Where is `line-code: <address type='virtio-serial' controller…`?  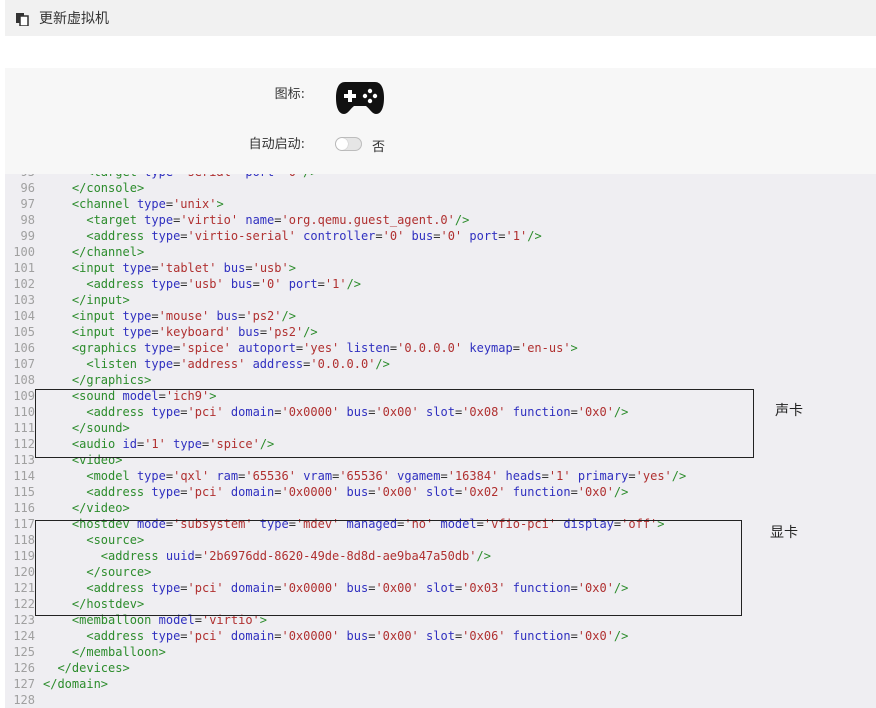 line-code: <address type='virtio-serial' controller… is located at coordinates (314, 236).